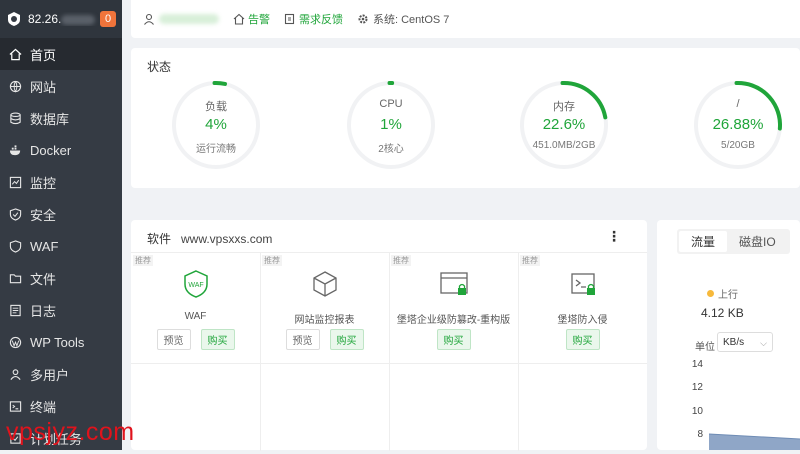 Image resolution: width=800 pixels, height=454 pixels. Describe the element at coordinates (61, 214) in the screenshot. I see `sidebar-item: 安全` at that location.